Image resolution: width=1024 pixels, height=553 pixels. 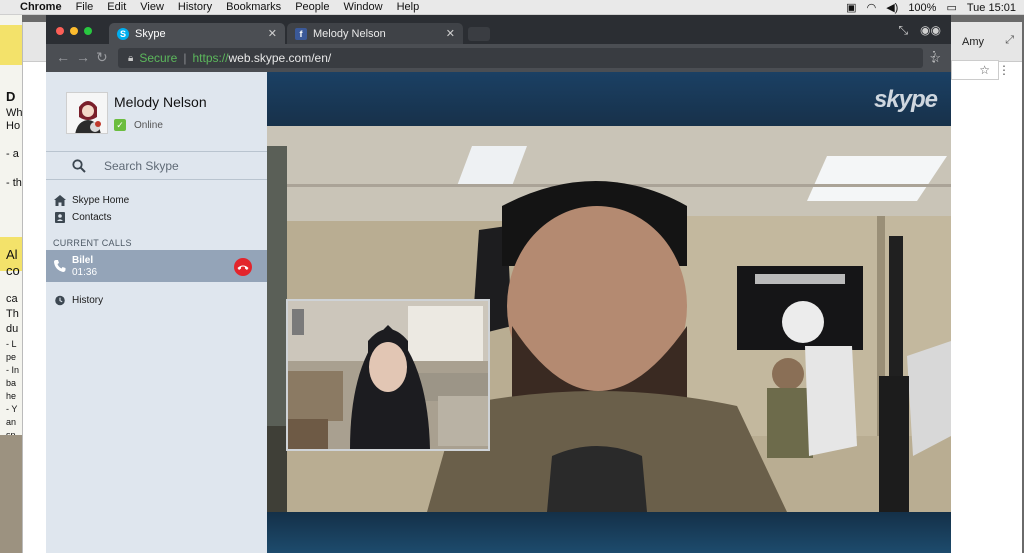 I want to click on doc-text: - a, so click(x=12, y=154).